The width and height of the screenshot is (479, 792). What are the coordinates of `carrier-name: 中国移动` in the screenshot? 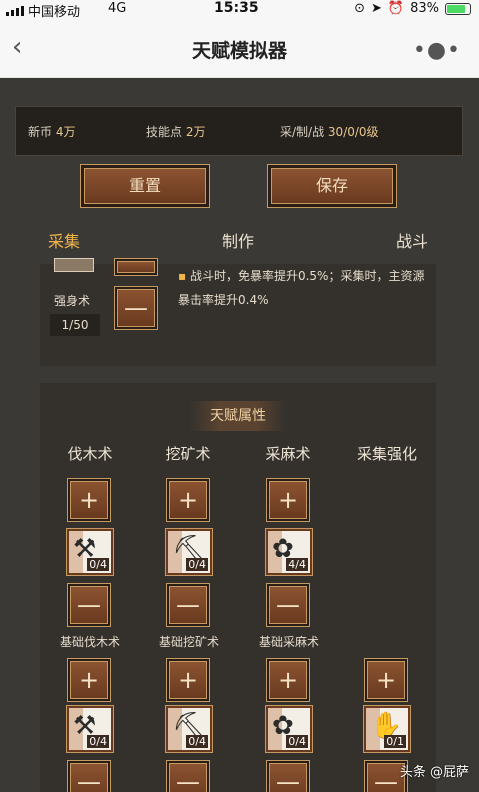 It's located at (54, 12).